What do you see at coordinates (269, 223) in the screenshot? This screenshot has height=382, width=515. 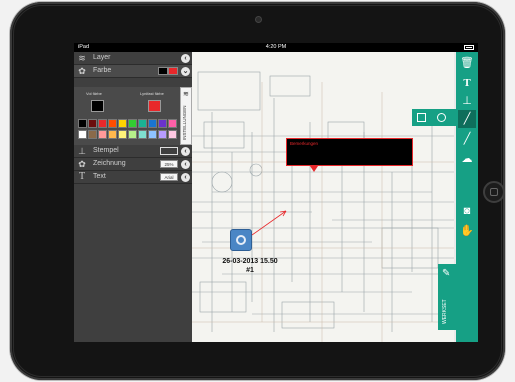 I see `marker-arrow` at bounding box center [269, 223].